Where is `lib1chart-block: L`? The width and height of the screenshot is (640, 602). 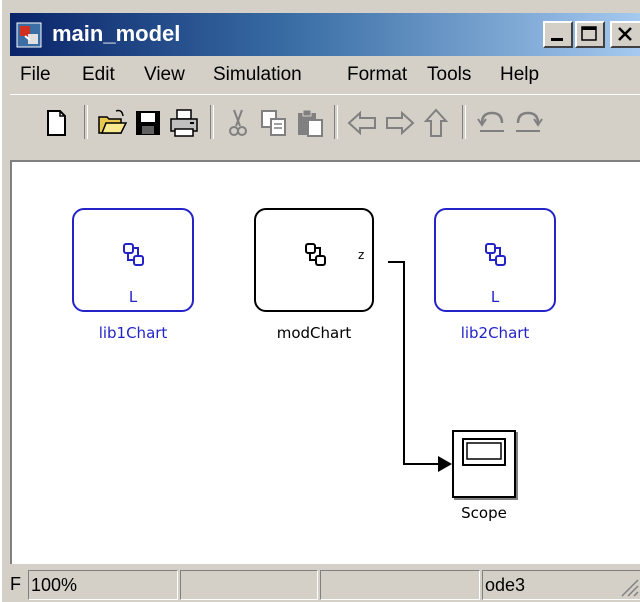 lib1chart-block: L is located at coordinates (133, 260).